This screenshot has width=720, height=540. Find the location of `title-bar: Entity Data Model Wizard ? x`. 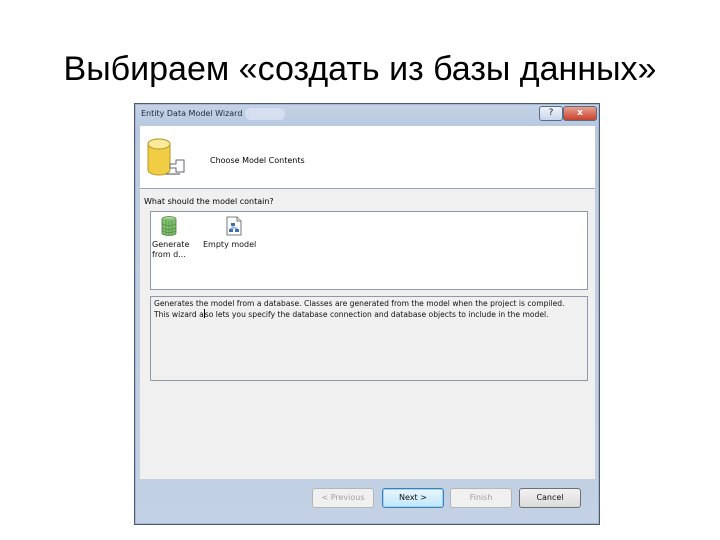

title-bar: Entity Data Model Wizard ? x is located at coordinates (367, 115).